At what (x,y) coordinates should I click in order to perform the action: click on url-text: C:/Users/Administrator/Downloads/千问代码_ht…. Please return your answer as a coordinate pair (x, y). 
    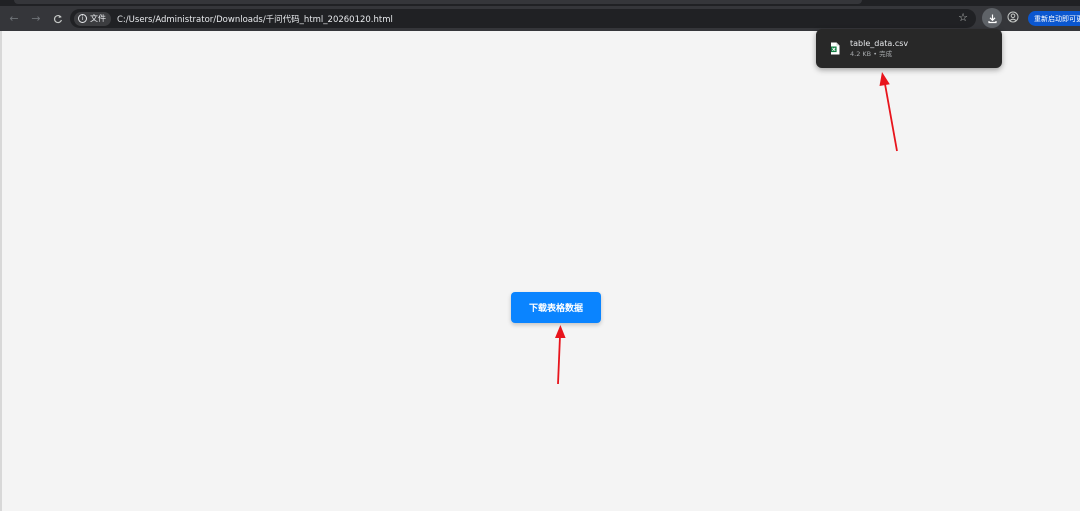
    Looking at the image, I should click on (255, 19).